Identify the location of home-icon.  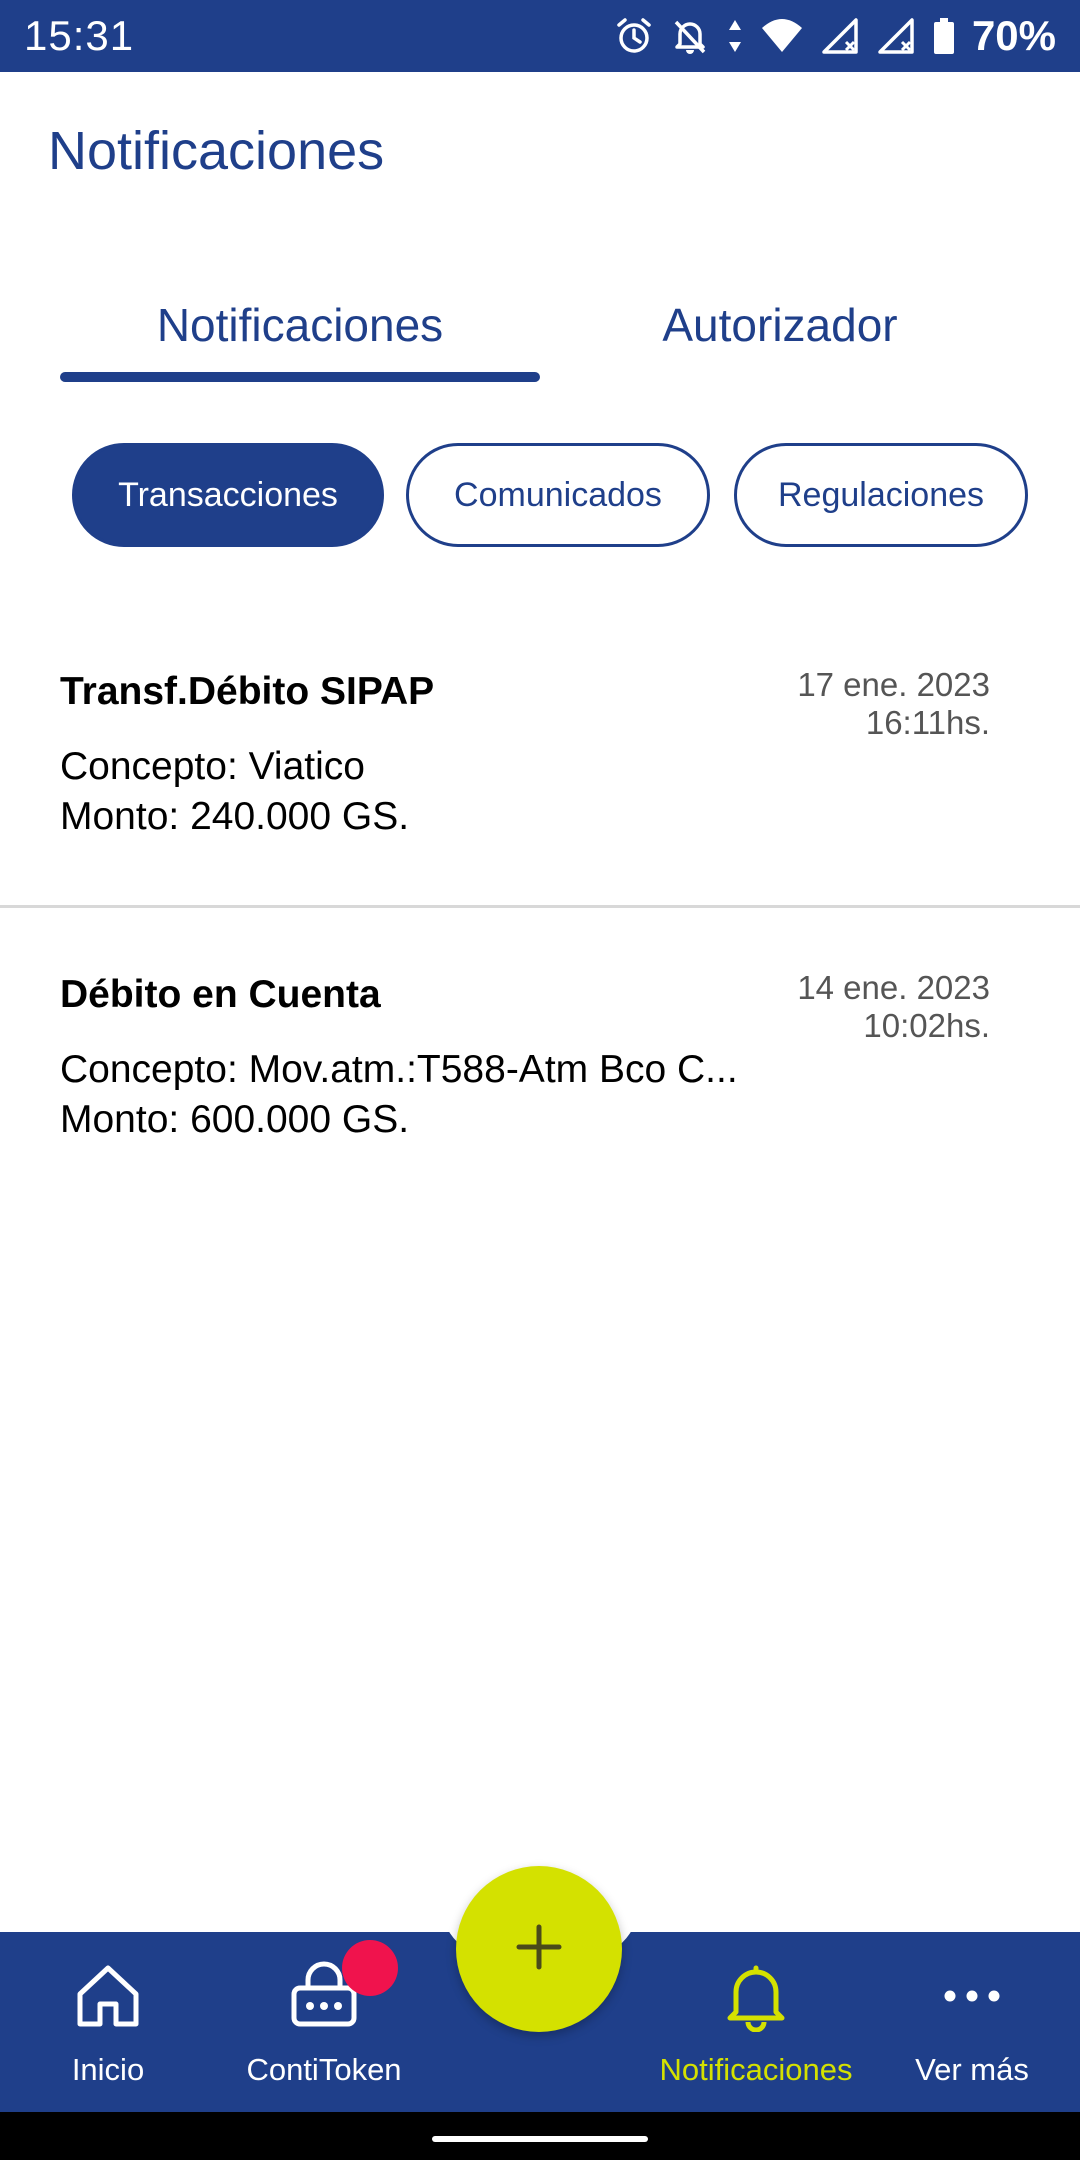
(108, 1996).